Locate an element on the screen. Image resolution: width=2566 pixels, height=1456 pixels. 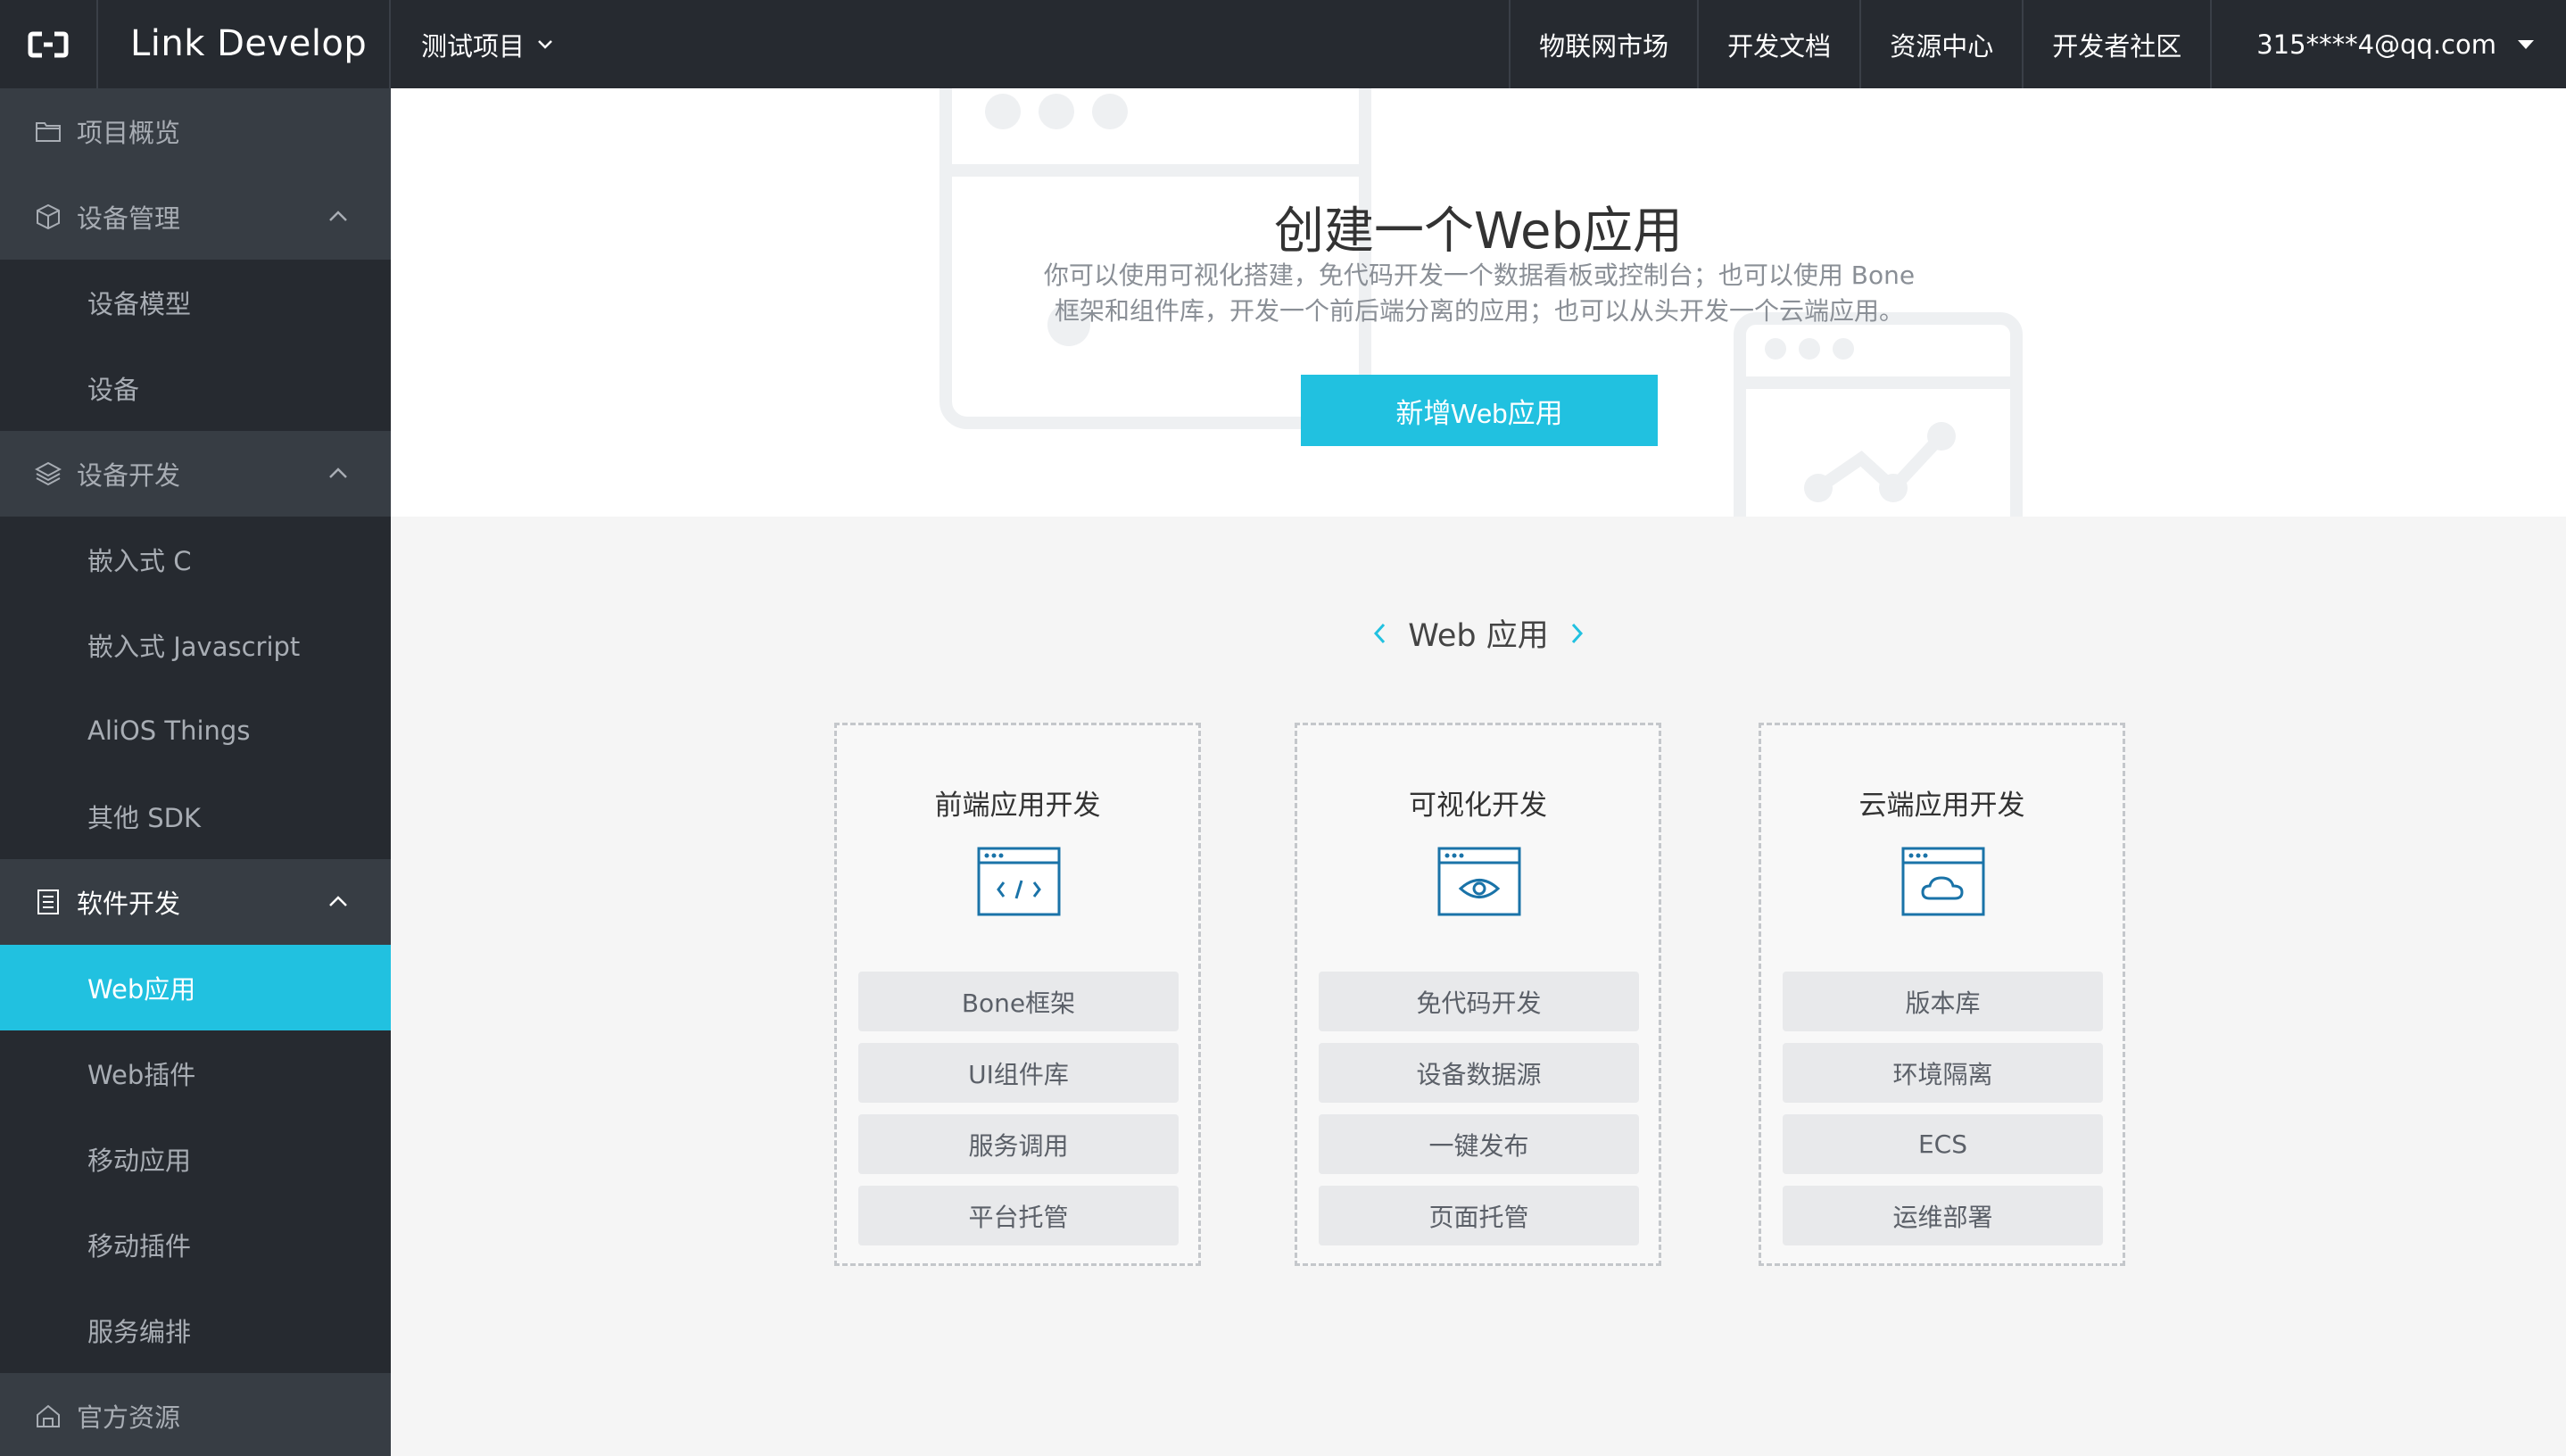
sidebar-item-service-orchestration: 服务编排 is located at coordinates (195, 1330).